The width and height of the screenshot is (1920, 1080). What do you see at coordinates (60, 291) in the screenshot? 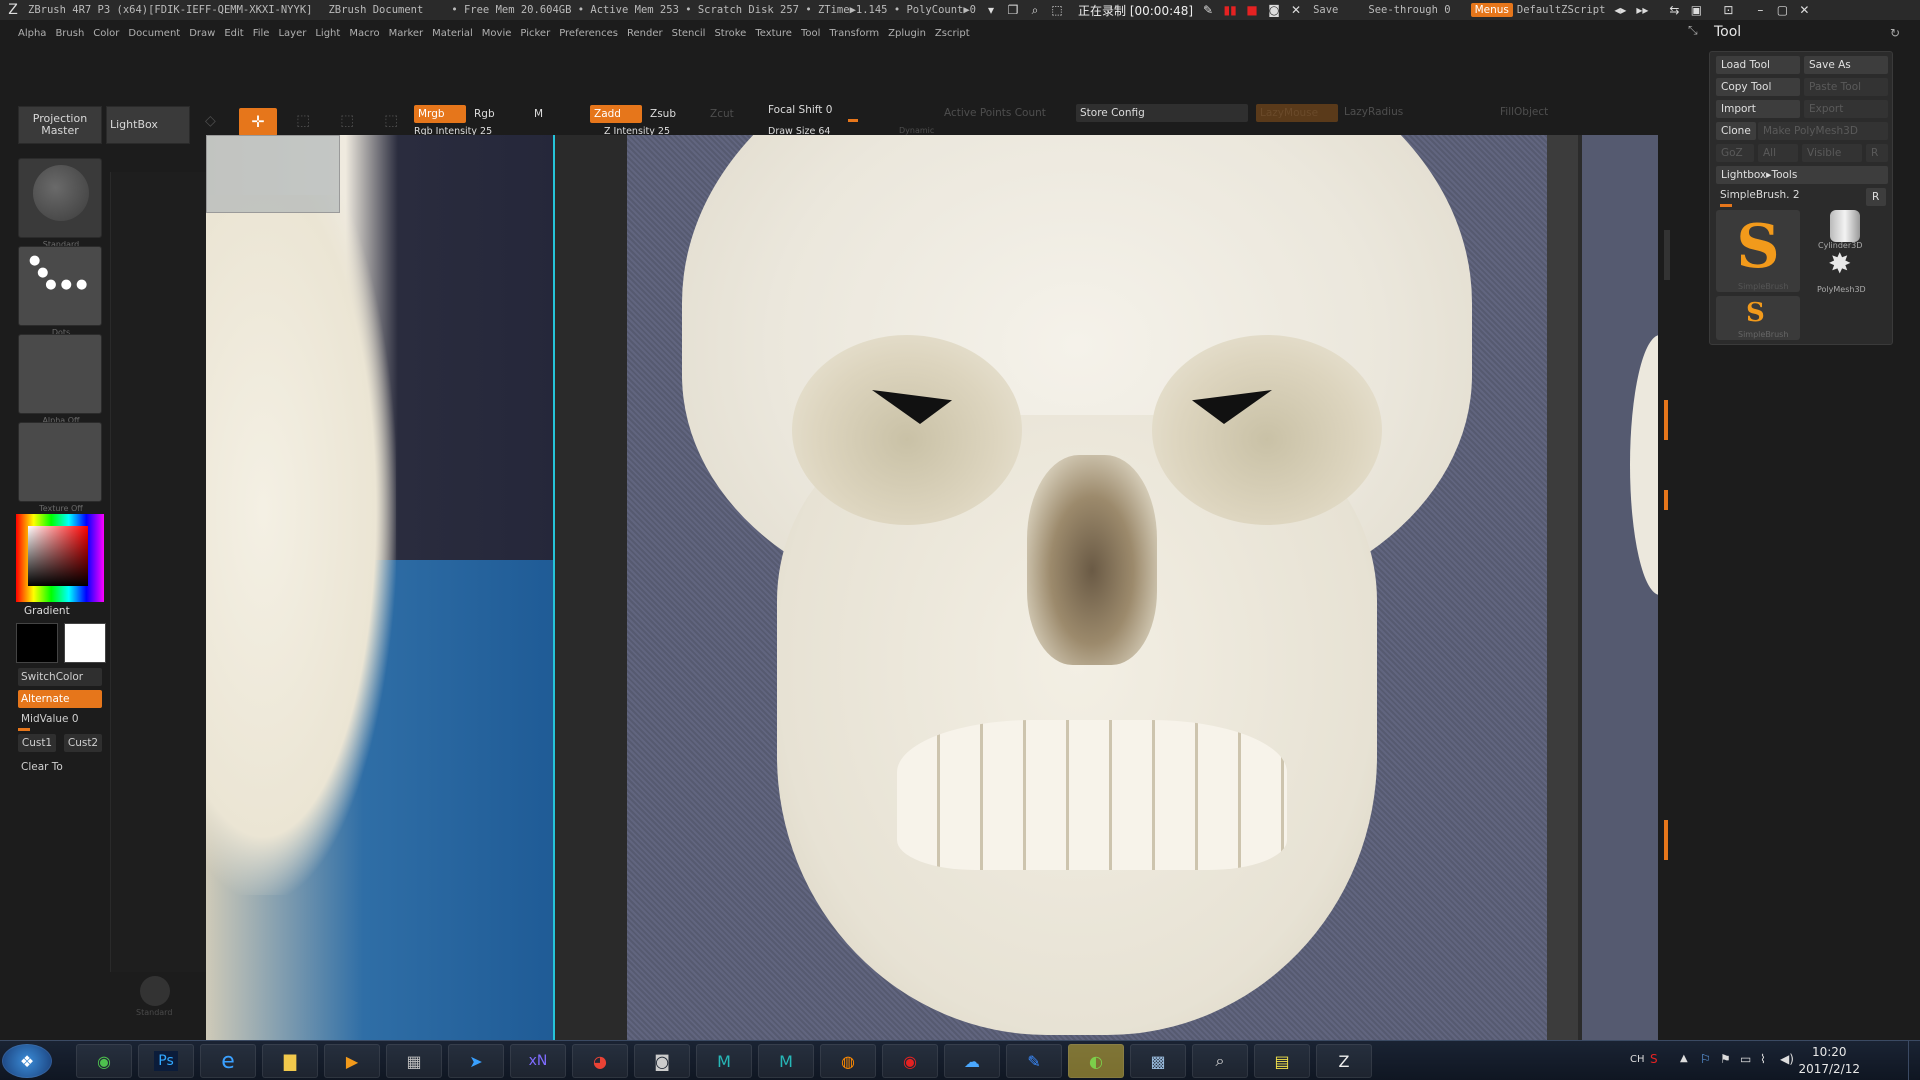
I see `stroke-slot: ● ● ●●● Dots` at bounding box center [60, 291].